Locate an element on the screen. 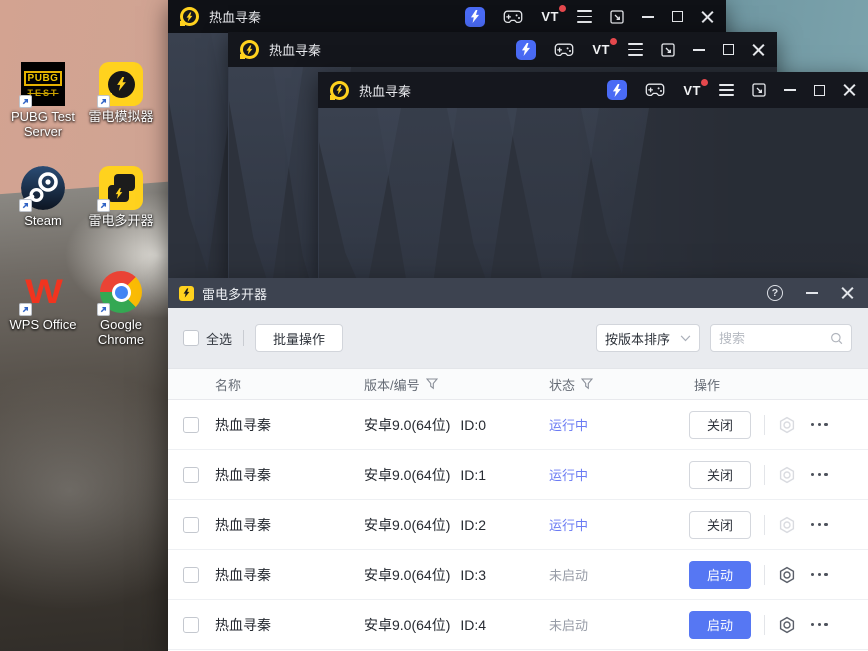  search-box is located at coordinates (781, 338).